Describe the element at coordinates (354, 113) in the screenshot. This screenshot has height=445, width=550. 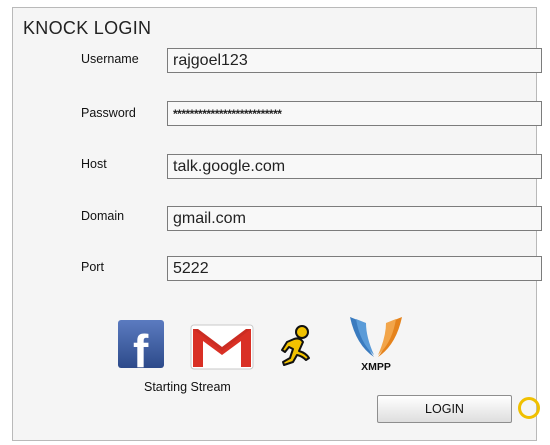
I see `password-field` at that location.